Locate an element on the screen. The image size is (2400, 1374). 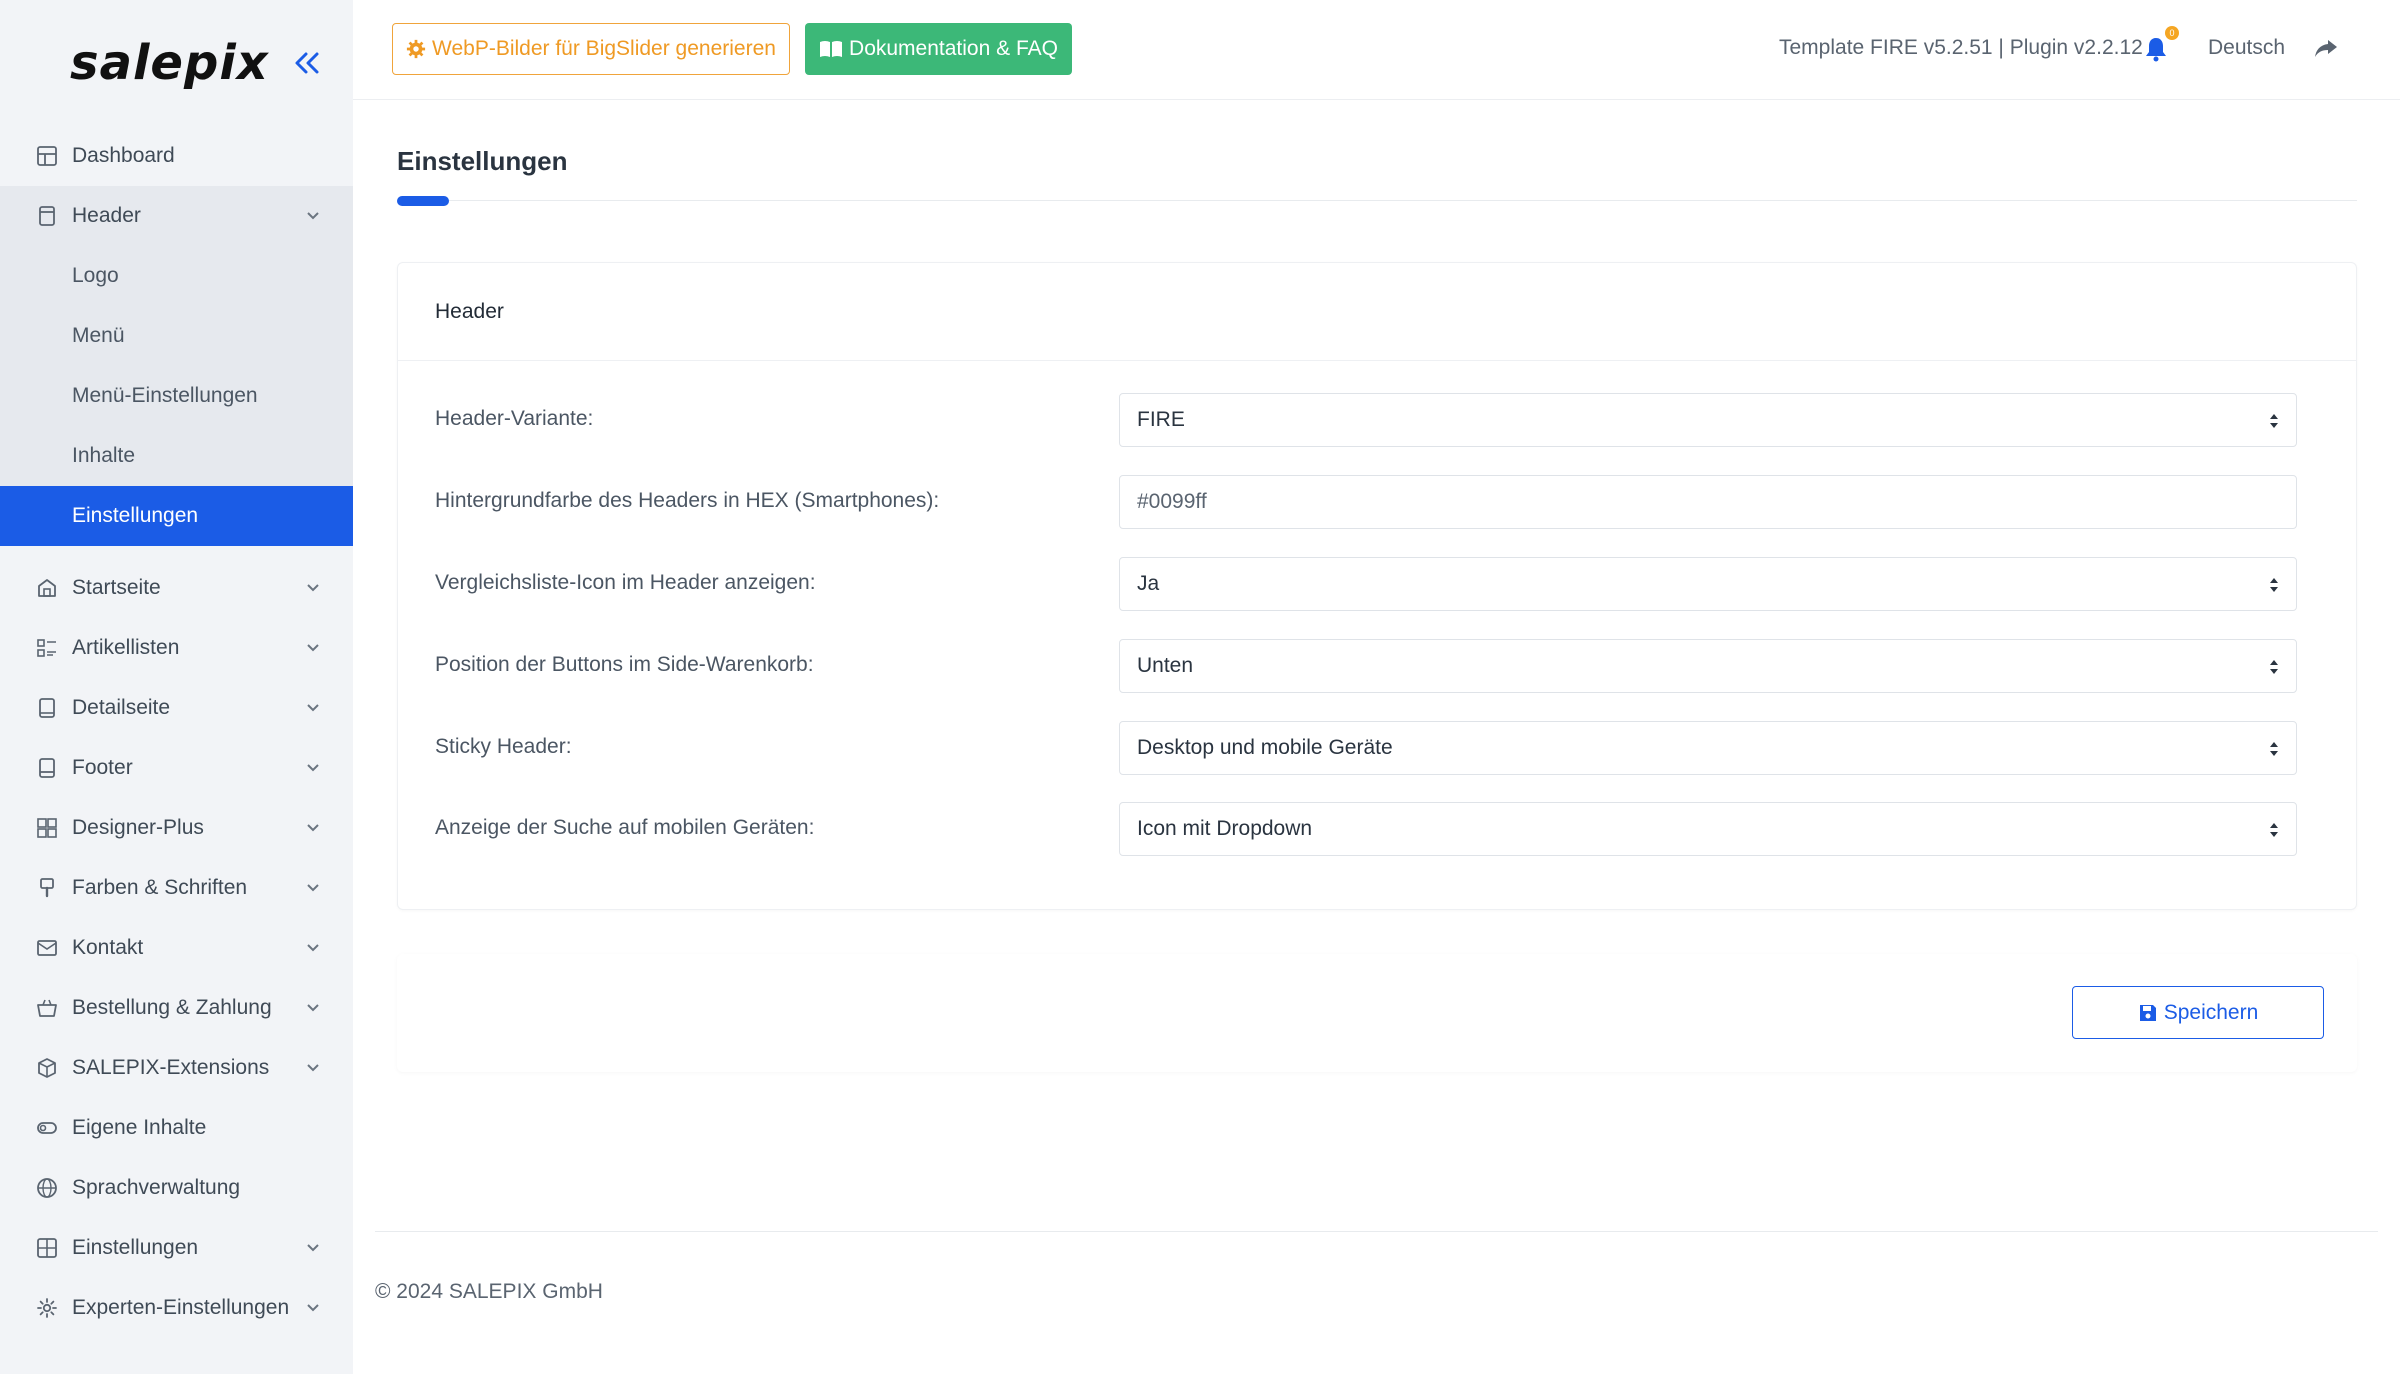
sidebar-item-eigene-inhalte: Eigene Inhalte is located at coordinates (176, 1128).